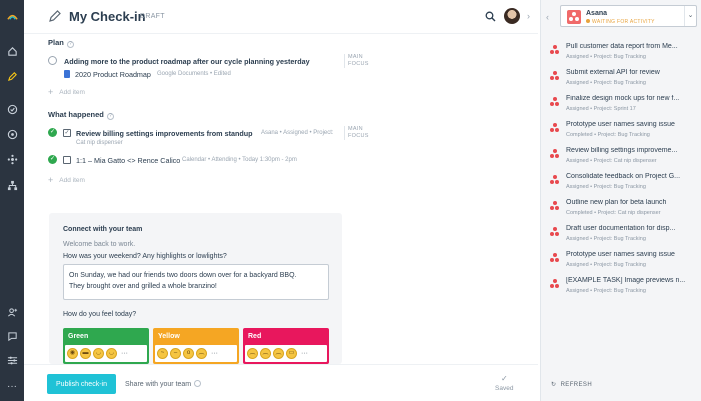 The height and width of the screenshot is (401, 701). What do you see at coordinates (51, 92) in the screenshot?
I see `plus-icon: +` at bounding box center [51, 92].